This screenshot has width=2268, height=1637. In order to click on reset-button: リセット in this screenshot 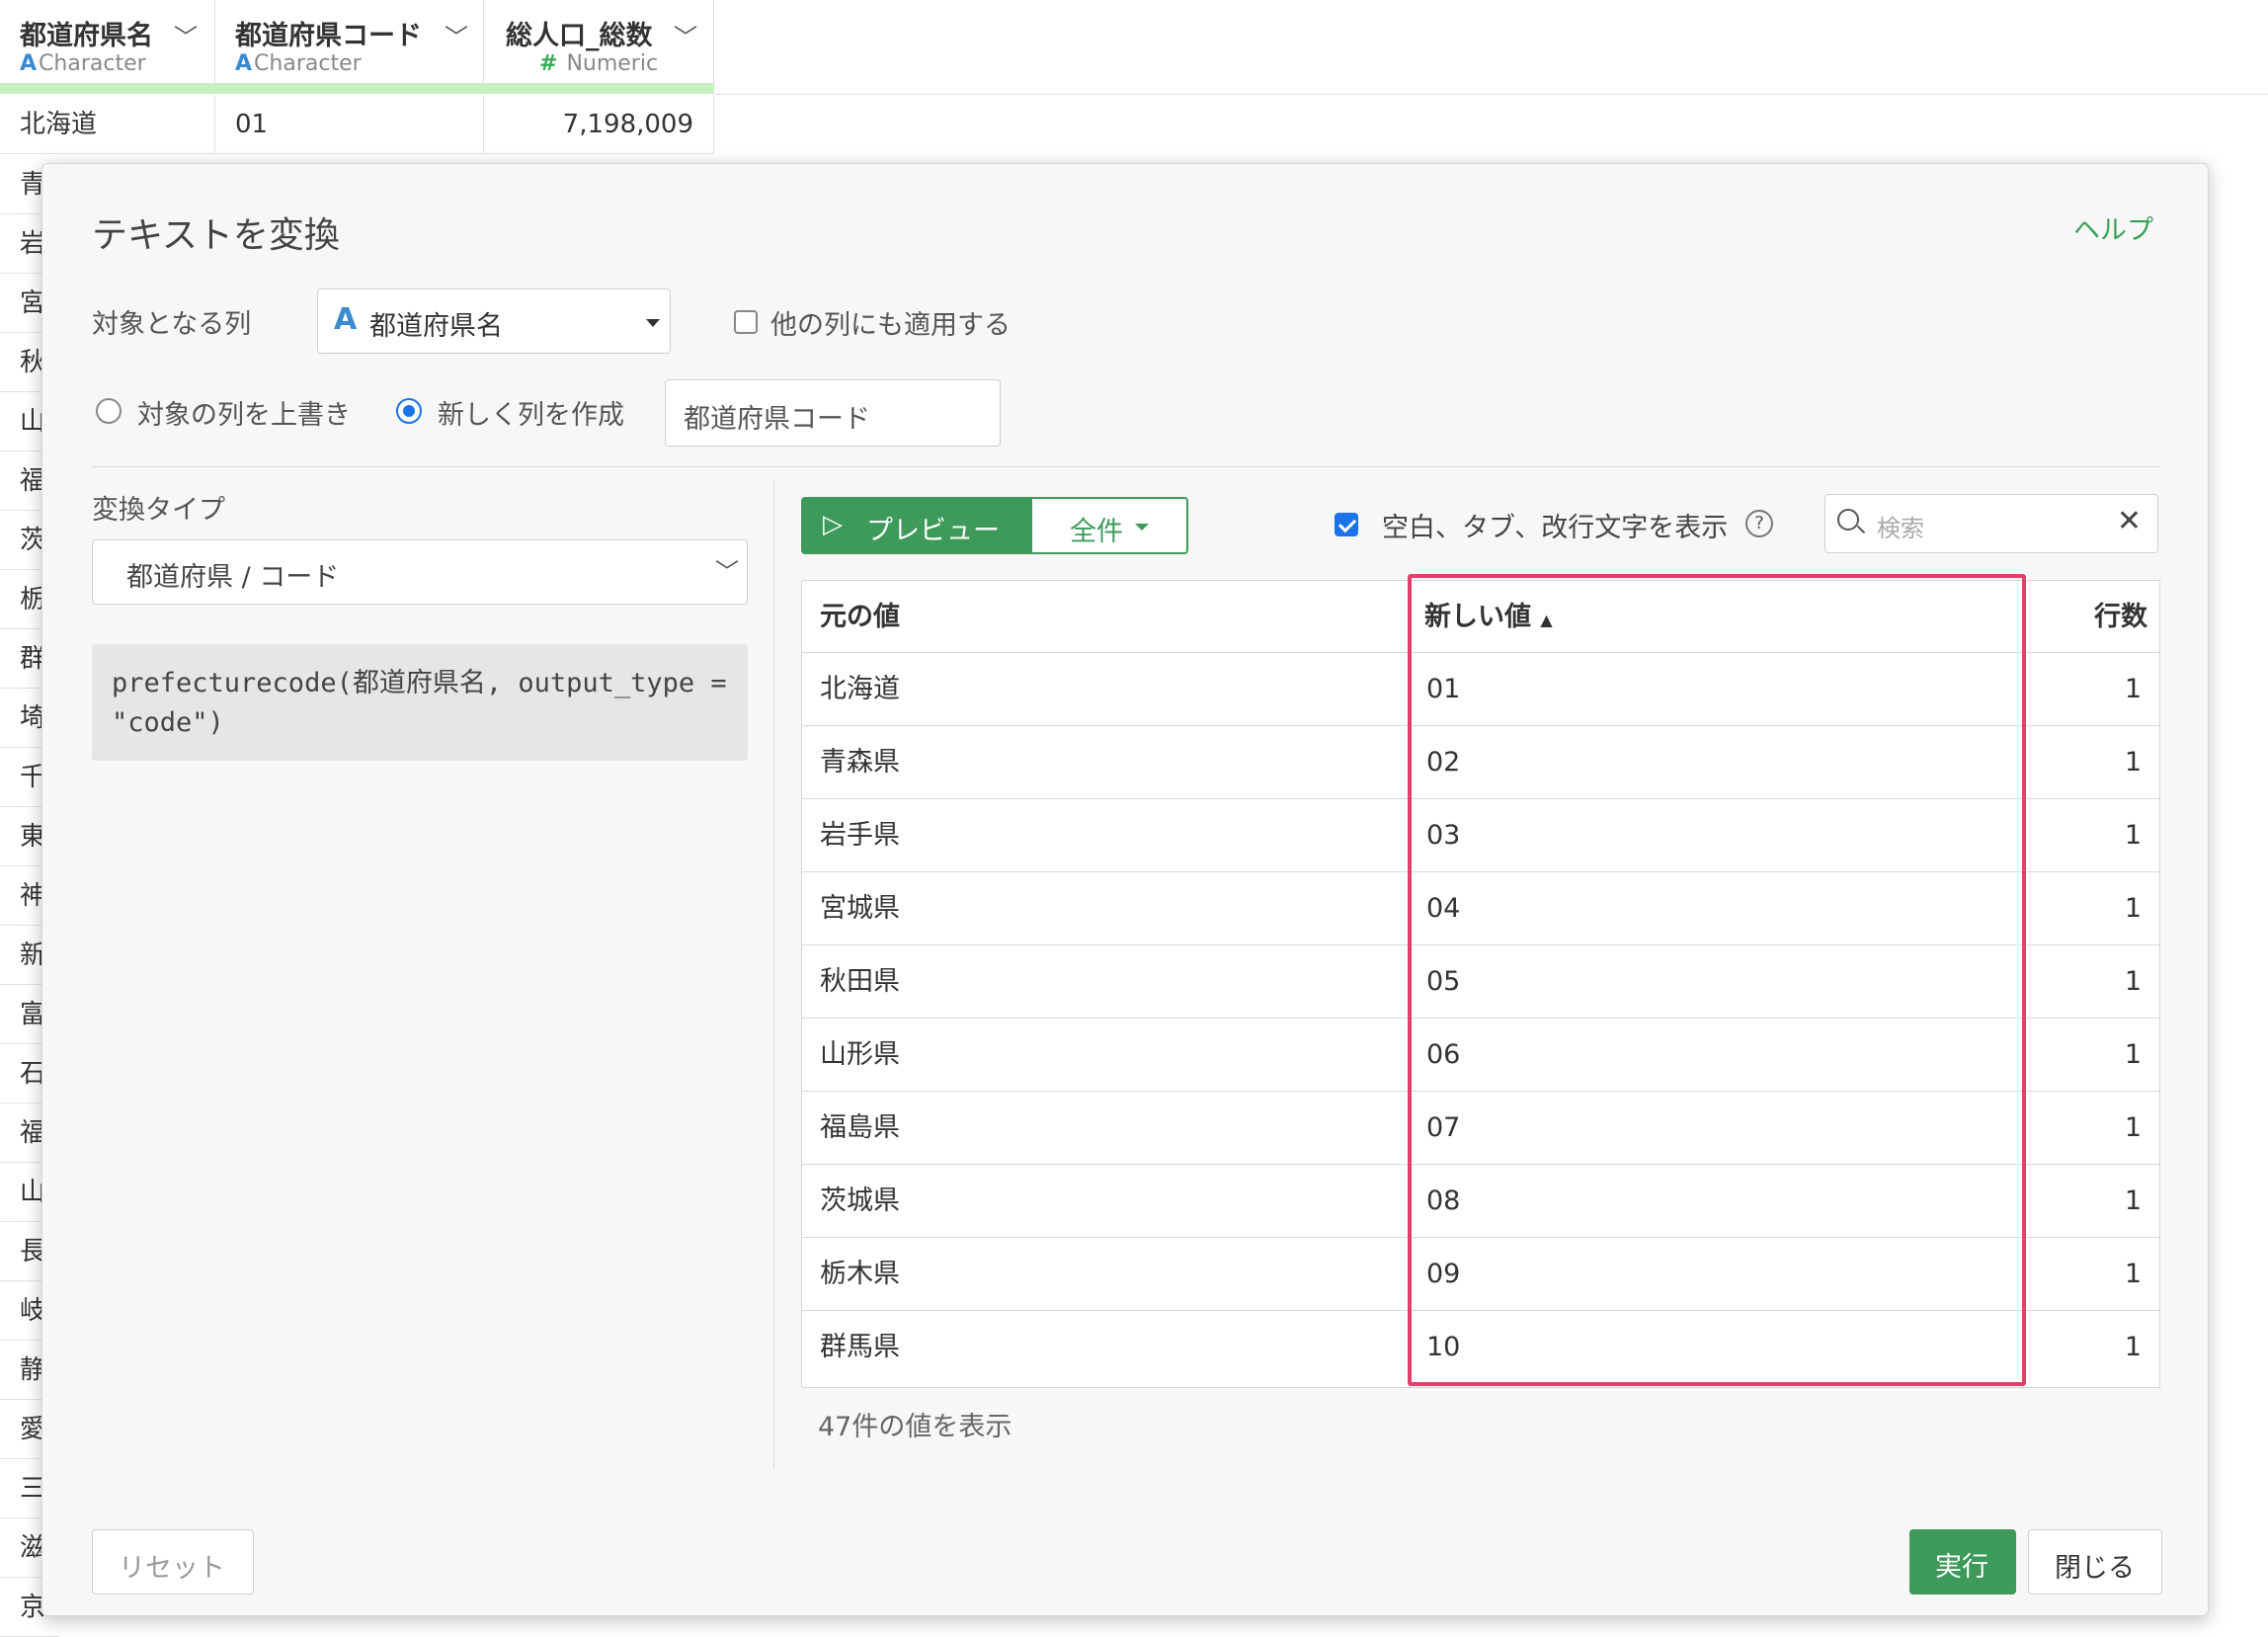, I will do `click(173, 1562)`.